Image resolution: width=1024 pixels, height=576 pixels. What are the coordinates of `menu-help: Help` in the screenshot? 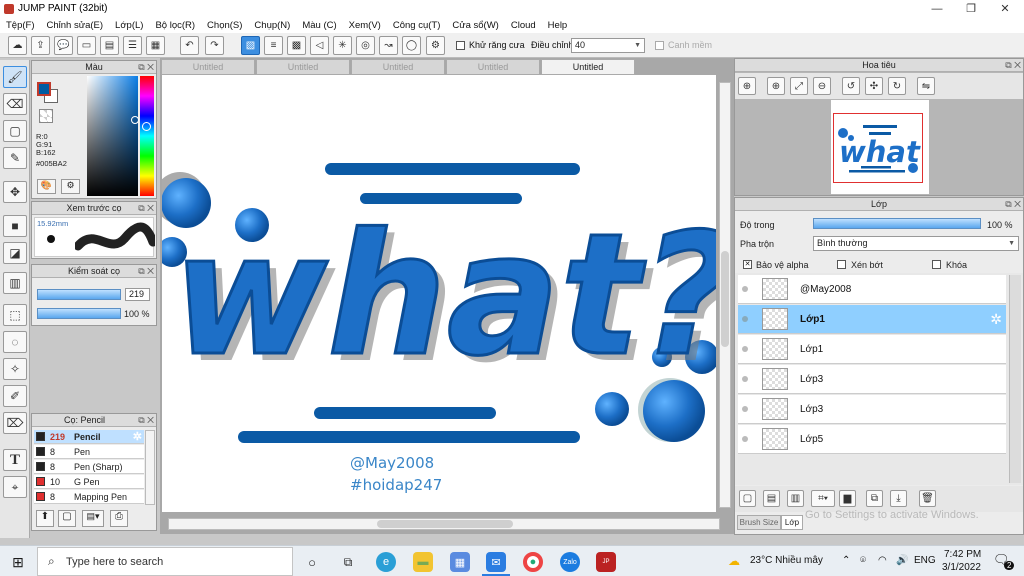 It's located at (558, 25).